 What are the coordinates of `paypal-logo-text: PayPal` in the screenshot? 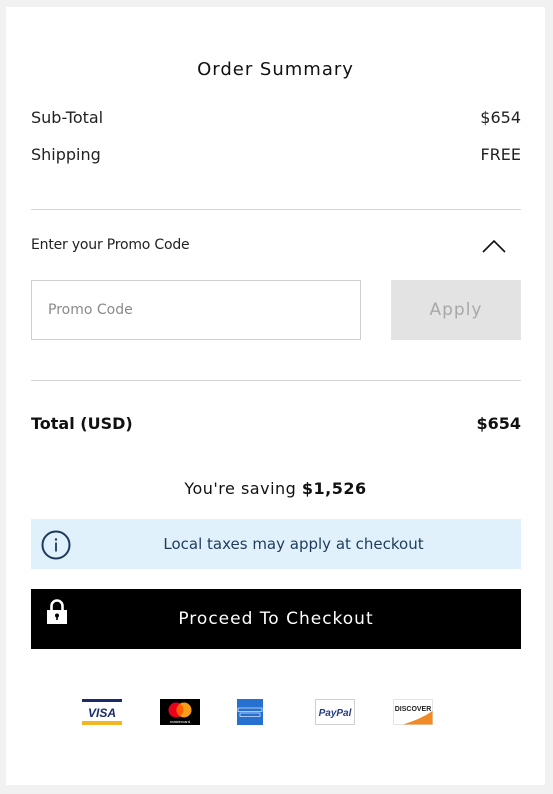 It's located at (335, 713).